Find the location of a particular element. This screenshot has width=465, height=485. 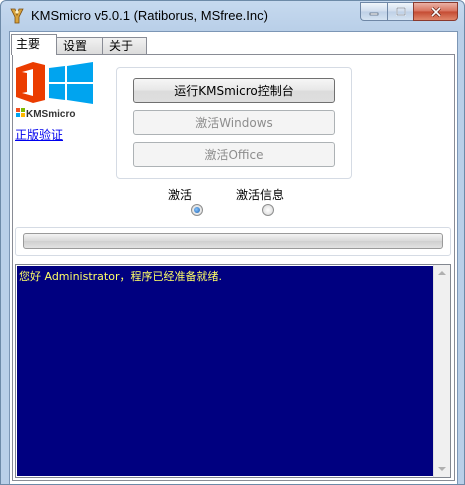

logo: KMSmicro is located at coordinates (55, 90).